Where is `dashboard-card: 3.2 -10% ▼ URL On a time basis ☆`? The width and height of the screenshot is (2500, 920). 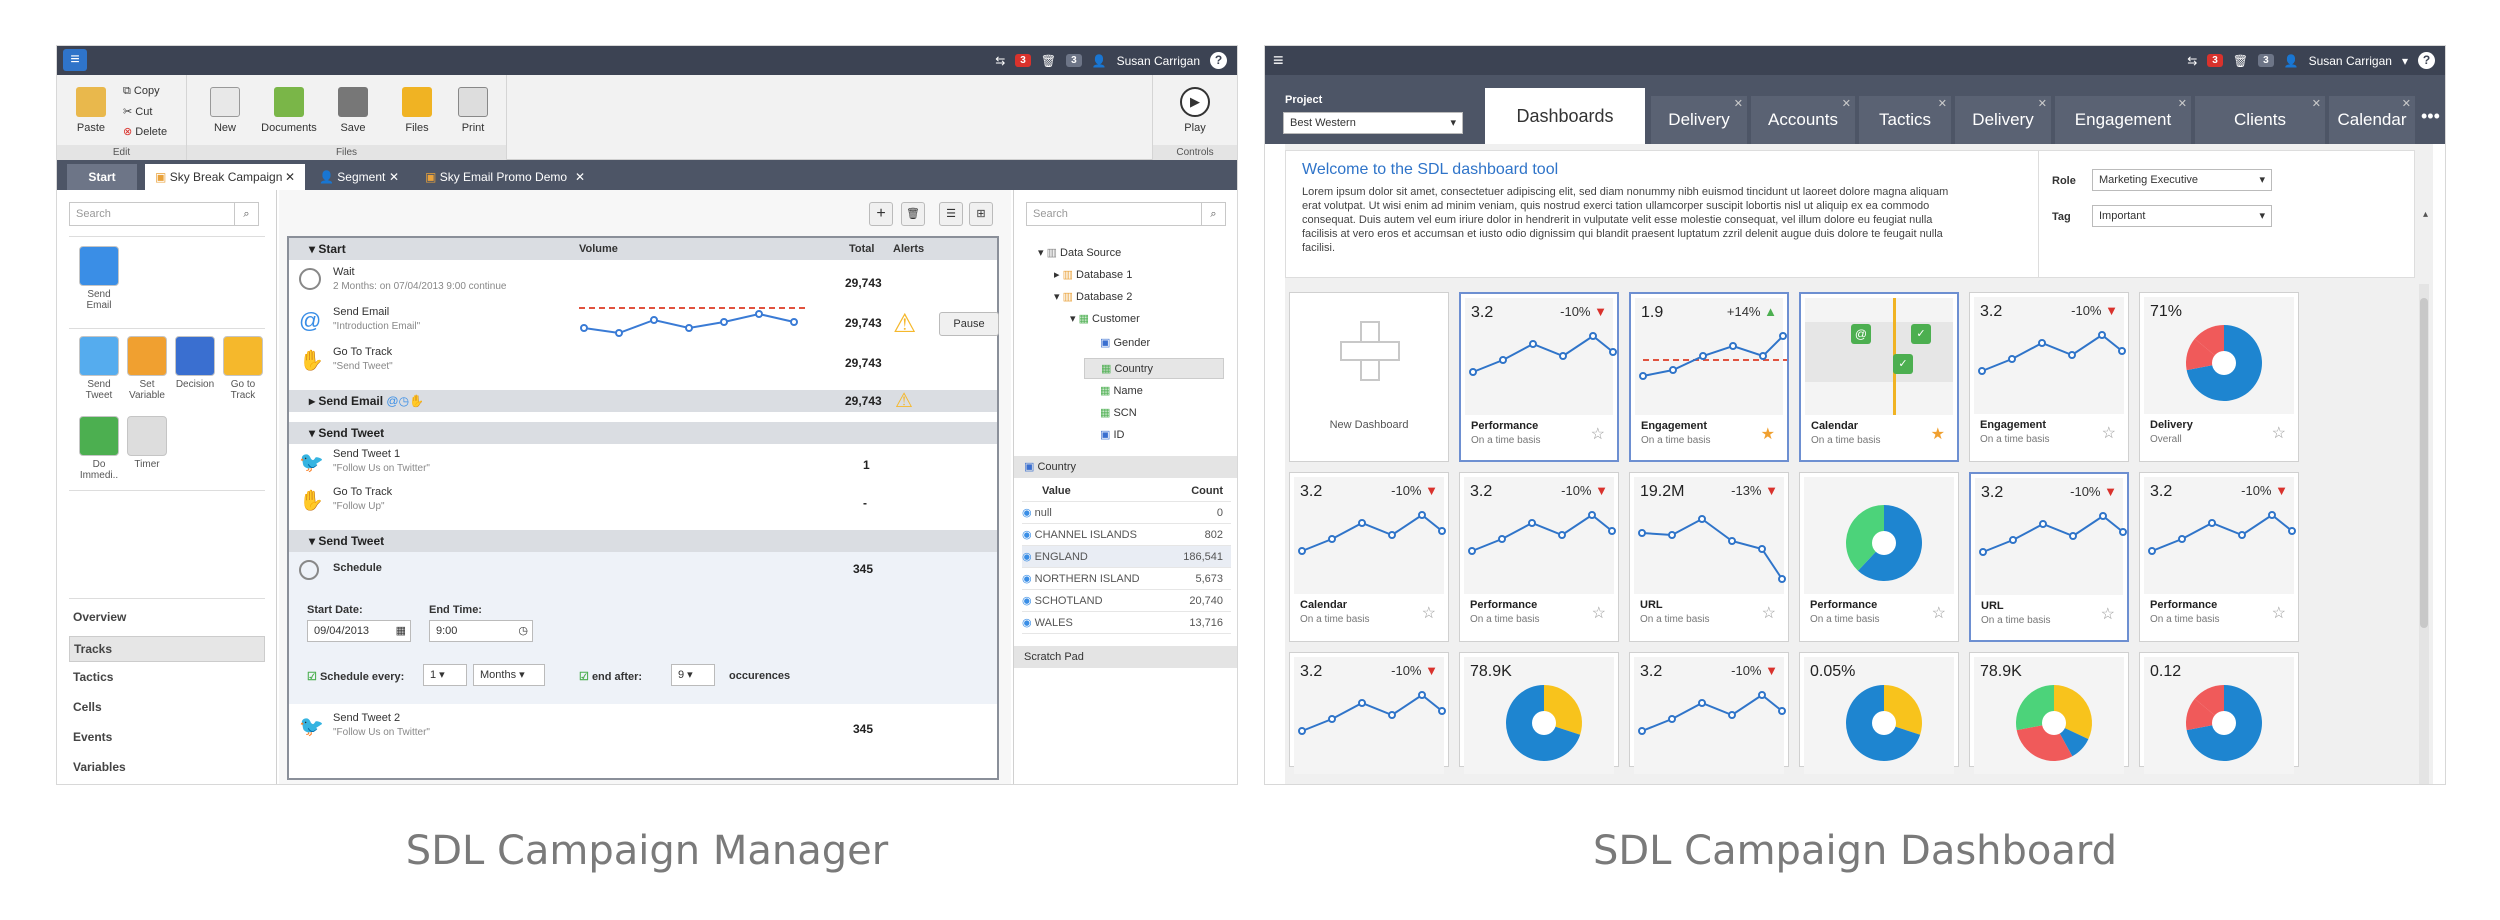 dashboard-card: 3.2 -10% ▼ URL On a time basis ☆ is located at coordinates (2049, 557).